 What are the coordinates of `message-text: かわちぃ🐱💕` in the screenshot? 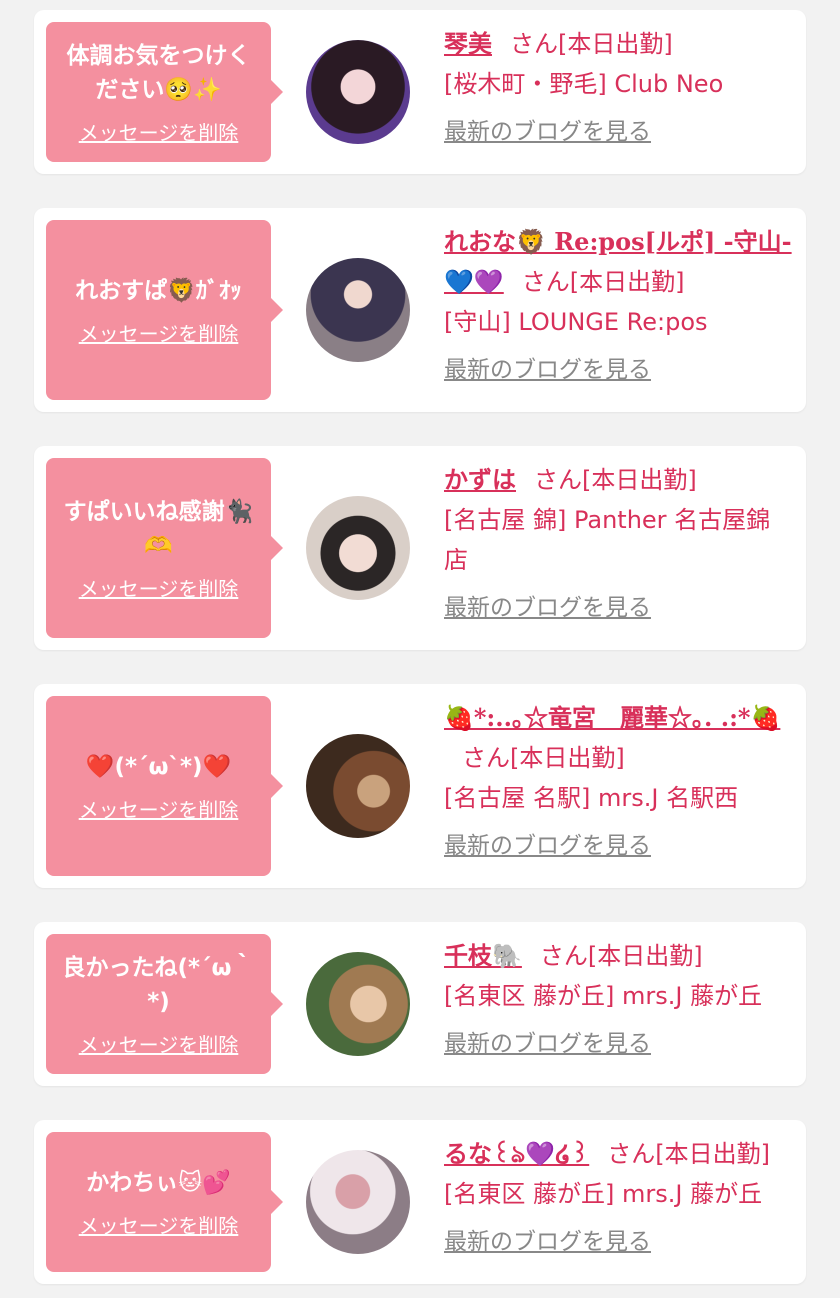 It's located at (158, 1182).